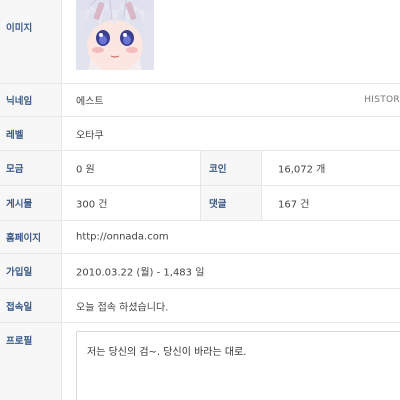 The height and width of the screenshot is (400, 400). I want to click on posts-label: 게시물, so click(19, 204).